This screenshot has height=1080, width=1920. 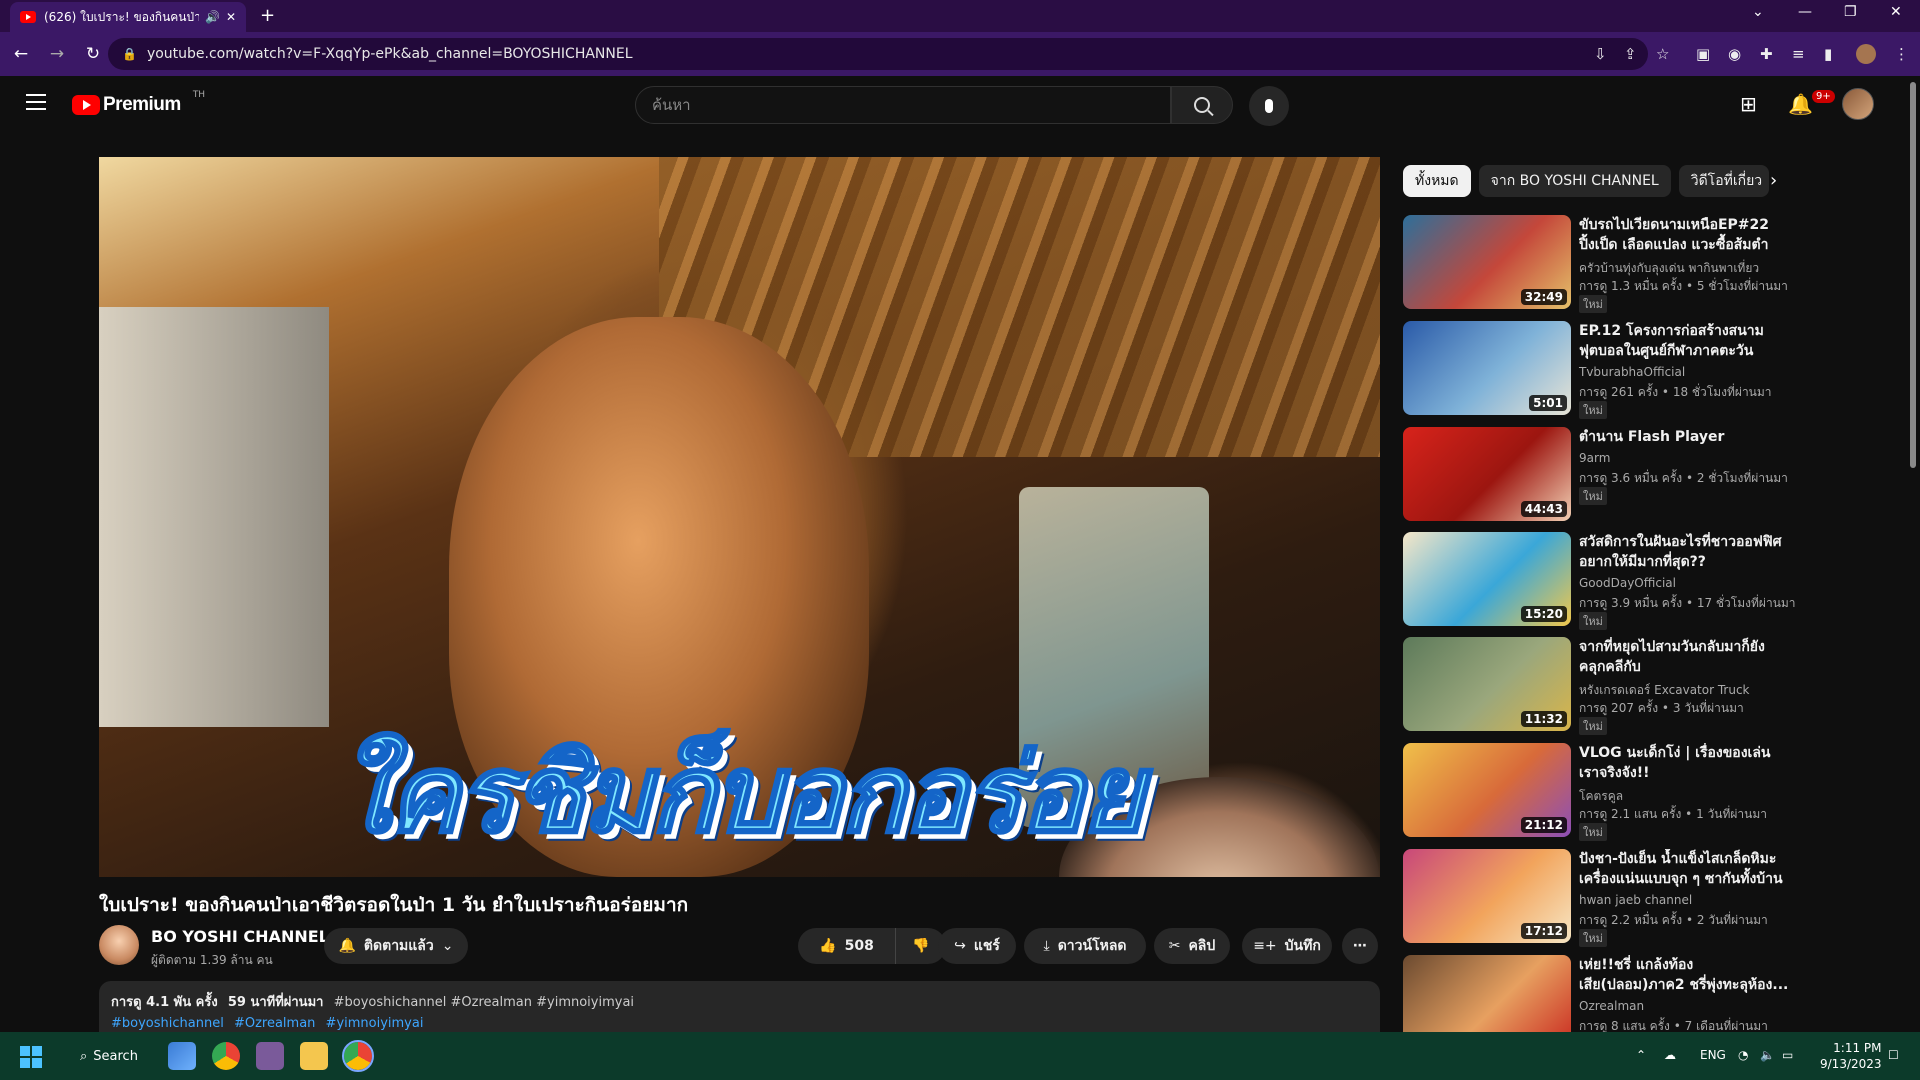 What do you see at coordinates (129, 54) in the screenshot?
I see `lock-icon: 🔒` at bounding box center [129, 54].